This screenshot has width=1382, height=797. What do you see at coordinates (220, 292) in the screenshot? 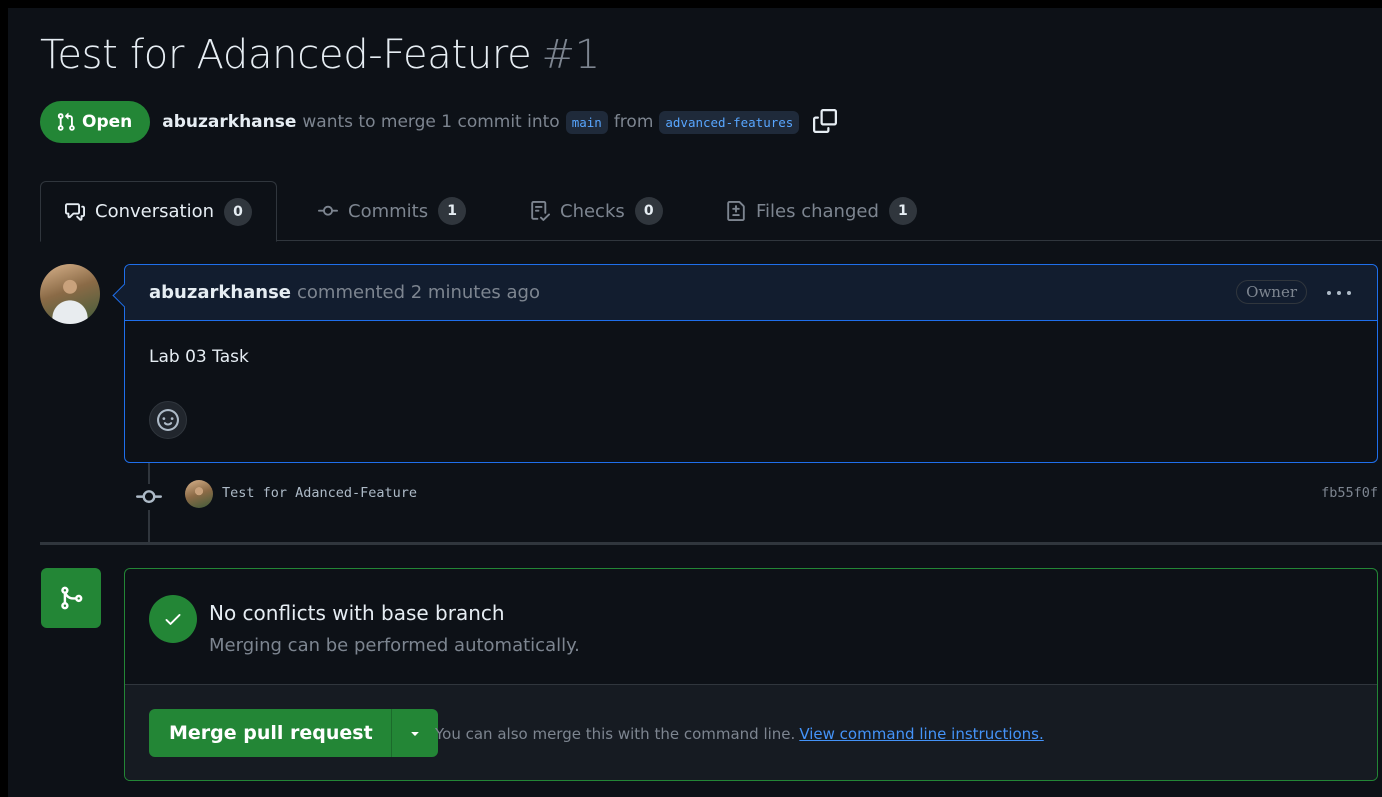
I see `comment-author-link: abuzarkhanse` at bounding box center [220, 292].